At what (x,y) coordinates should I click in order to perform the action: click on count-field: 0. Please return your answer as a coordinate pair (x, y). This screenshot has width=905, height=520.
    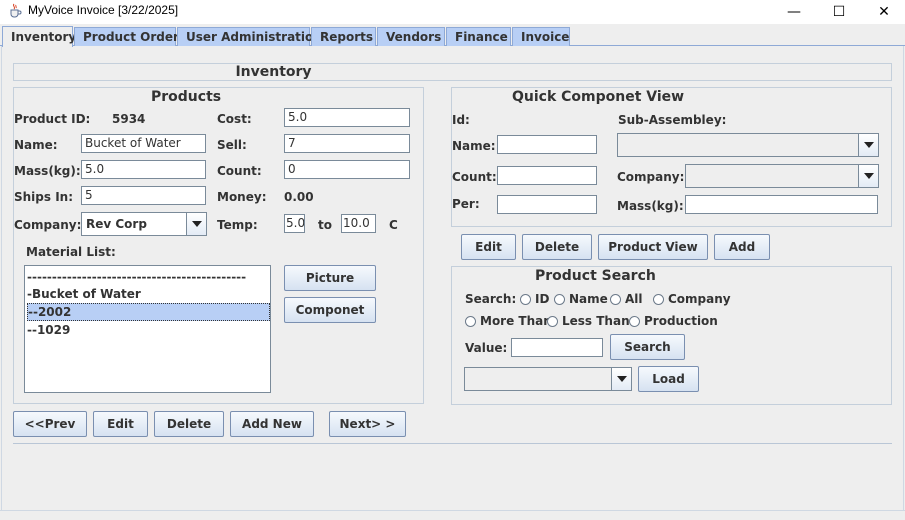
    Looking at the image, I should click on (347, 169).